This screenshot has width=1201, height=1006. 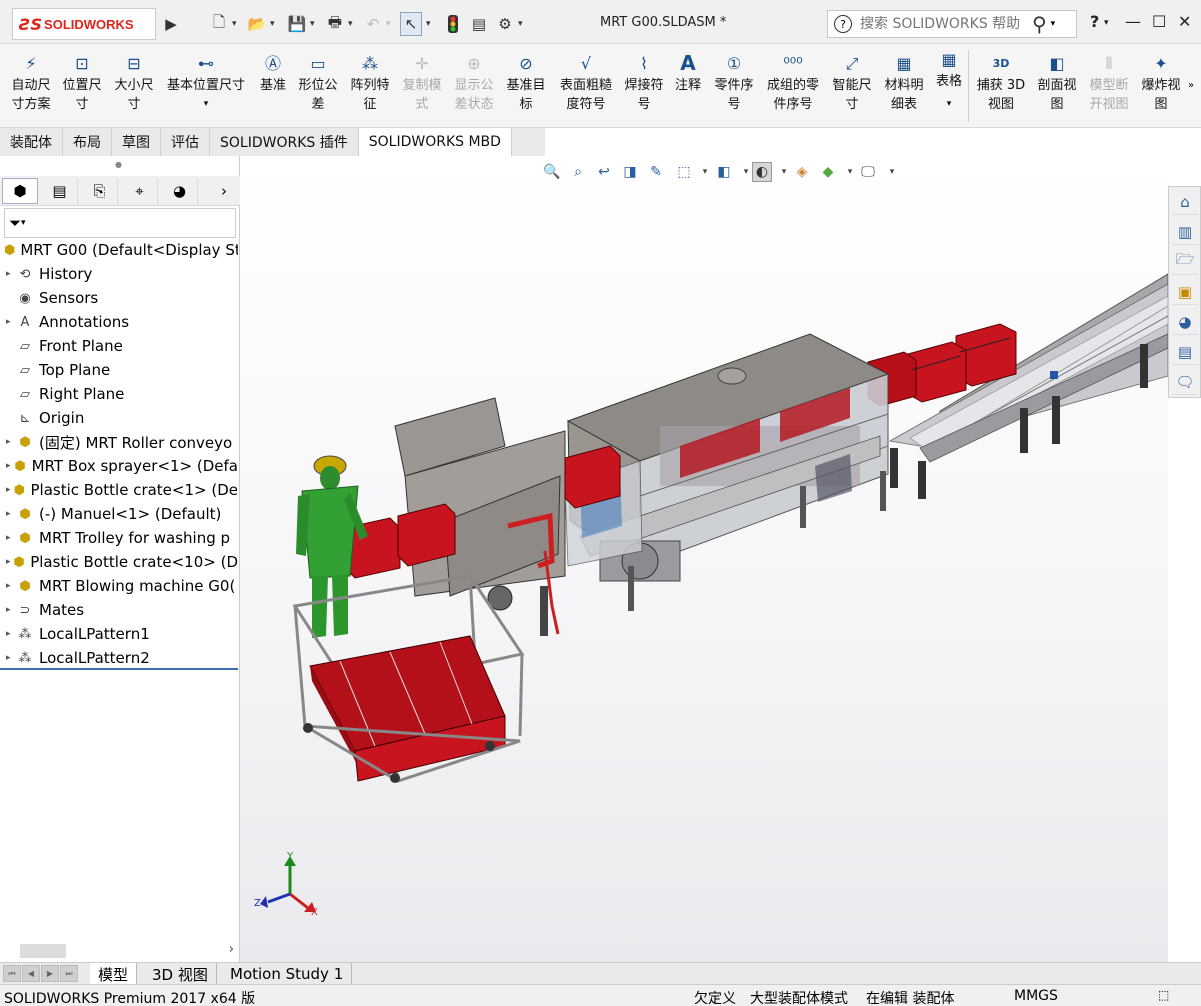 What do you see at coordinates (949, 81) in the screenshot?
I see `ribbon-btn-17: ▦ 表格 ▾` at bounding box center [949, 81].